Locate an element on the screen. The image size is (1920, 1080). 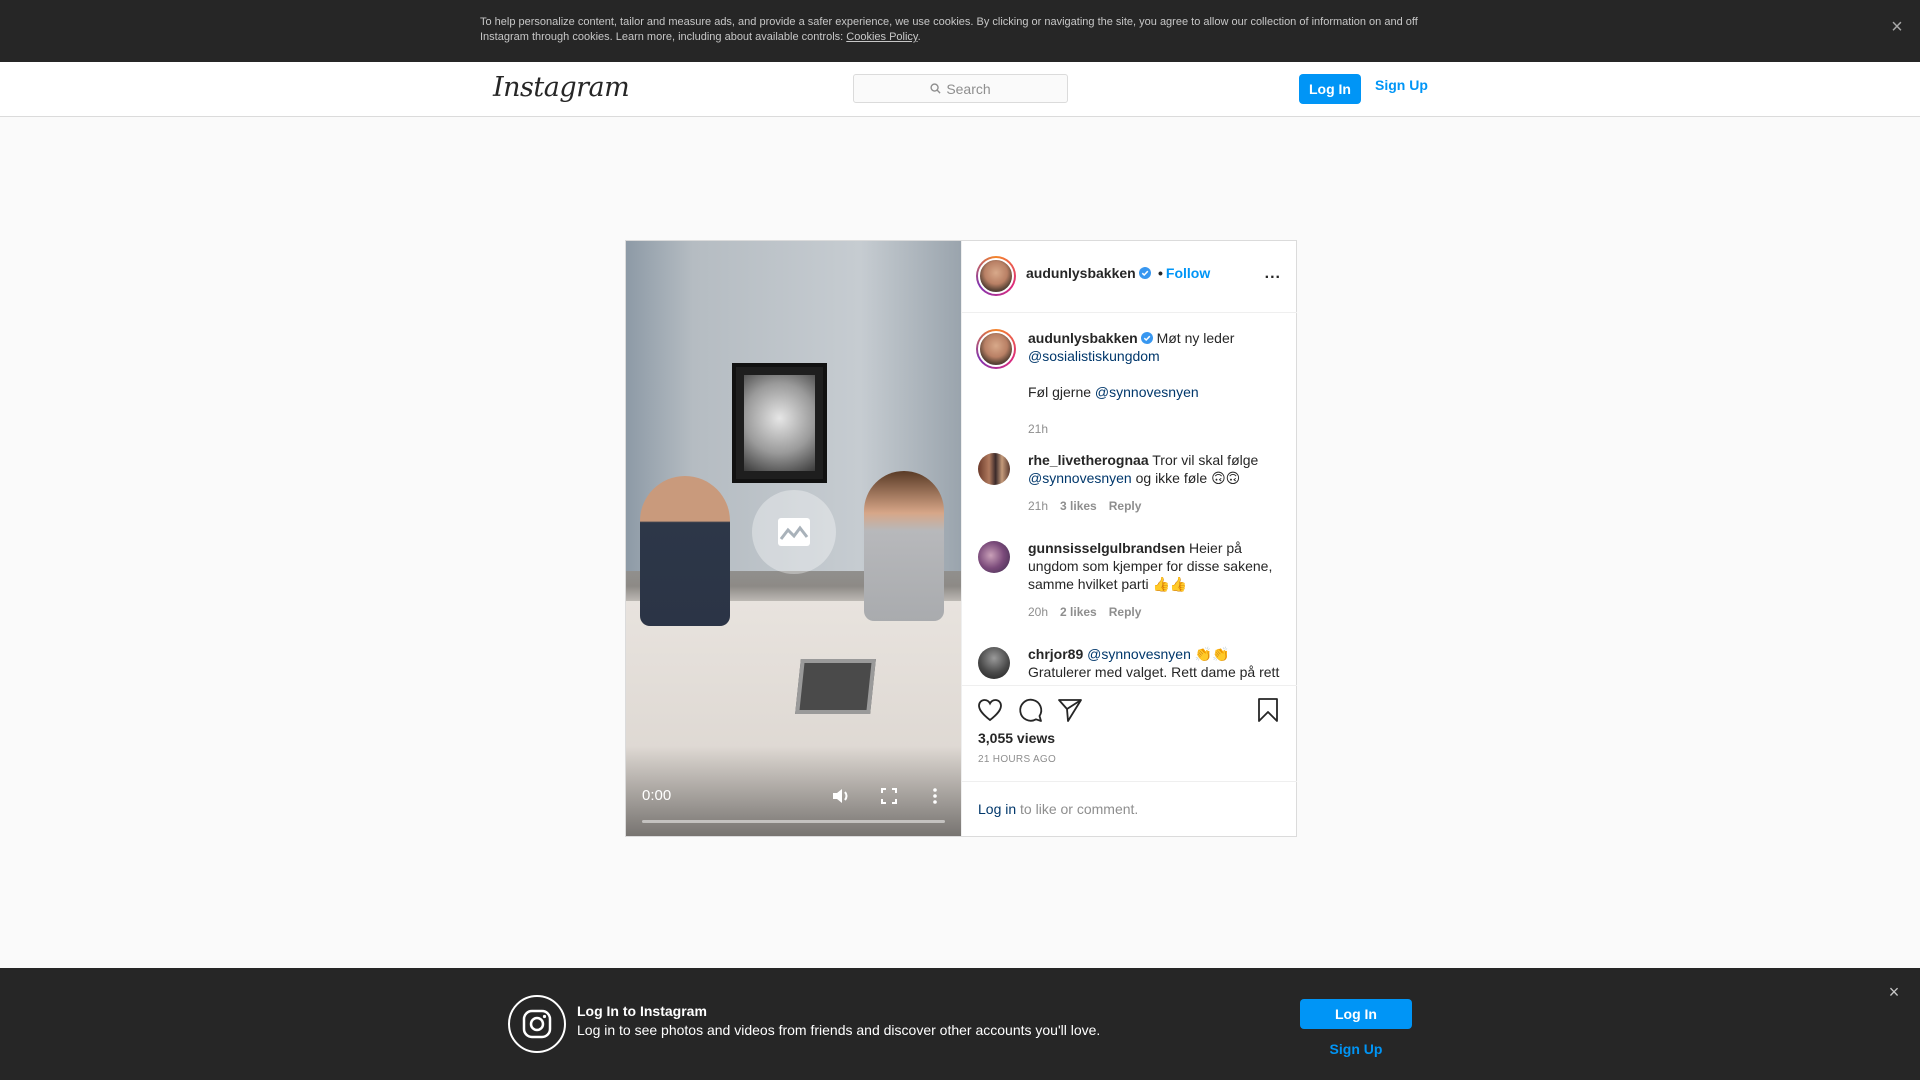
login-prompt-title: Log In to Instagram is located at coordinates (642, 1011).